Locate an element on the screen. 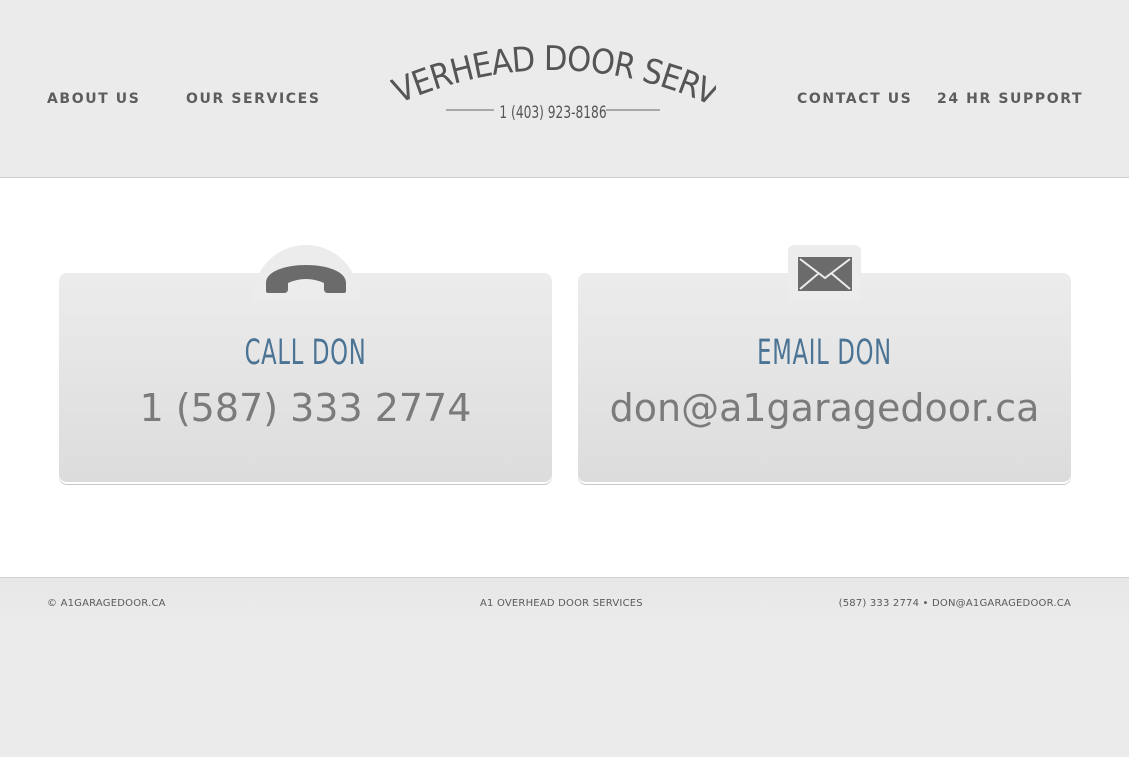  call-phone-number: 1 (587) 333 2774 is located at coordinates (305, 408).